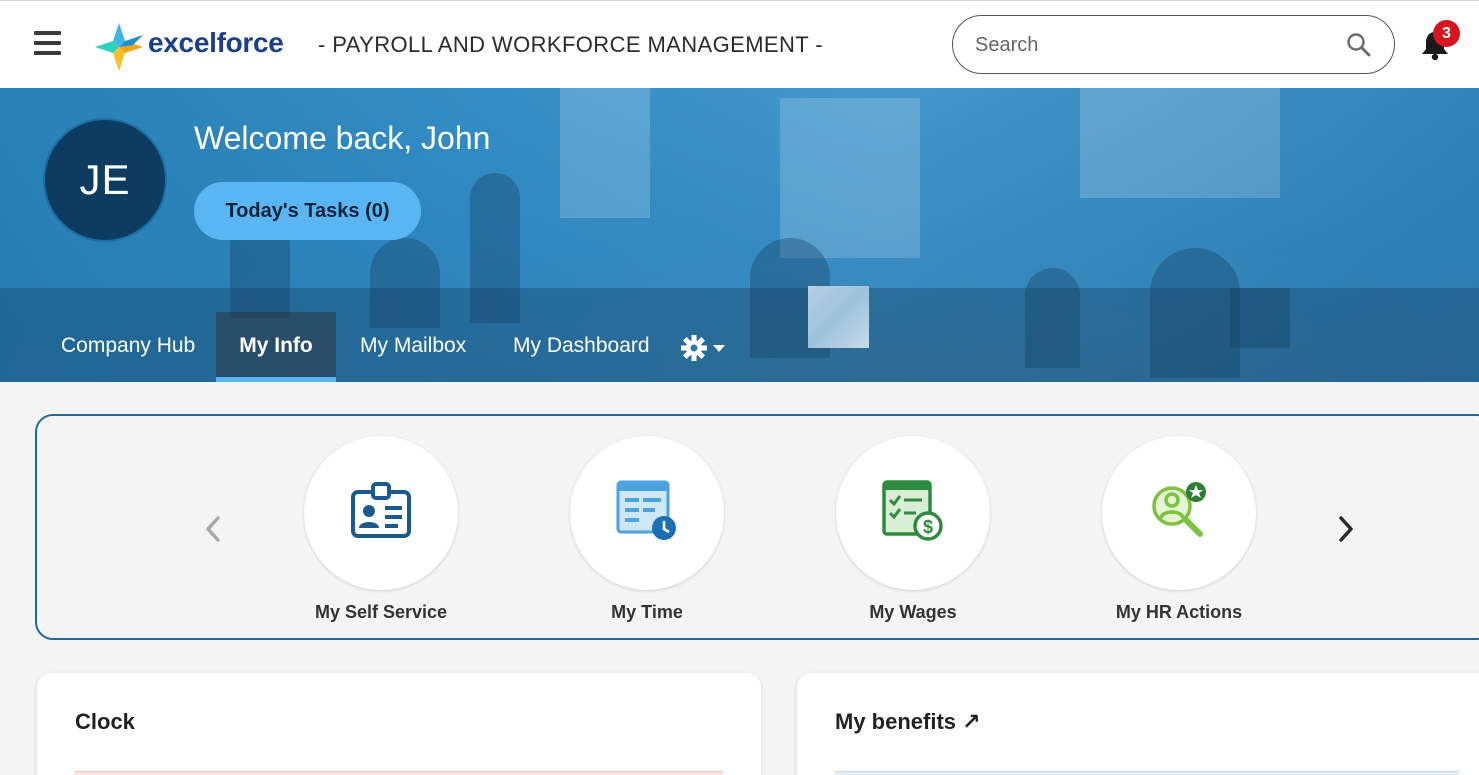 The width and height of the screenshot is (1479, 775). I want to click on welcome-message: Welcome back, John, so click(342, 138).